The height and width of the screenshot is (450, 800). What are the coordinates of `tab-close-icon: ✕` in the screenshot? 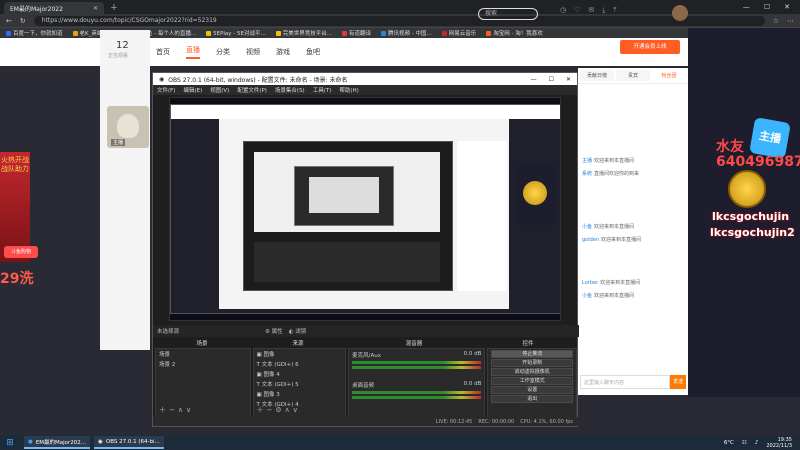 It's located at (95, 8).